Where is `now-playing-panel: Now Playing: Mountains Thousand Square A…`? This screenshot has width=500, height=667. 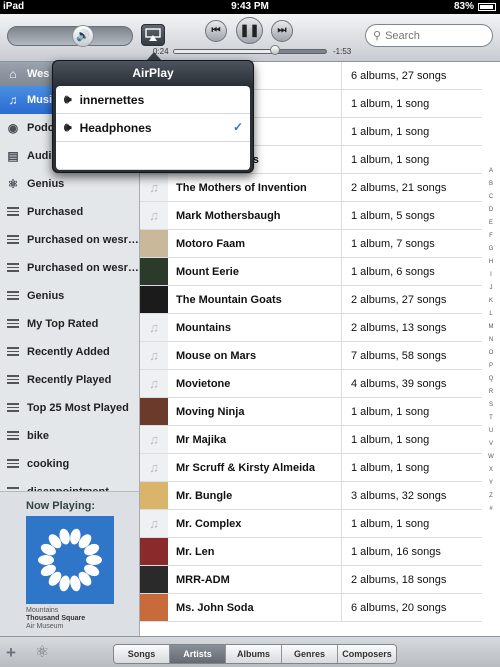
now-playing-panel: Now Playing: Mountains Thousand Square A… is located at coordinates (70, 563).